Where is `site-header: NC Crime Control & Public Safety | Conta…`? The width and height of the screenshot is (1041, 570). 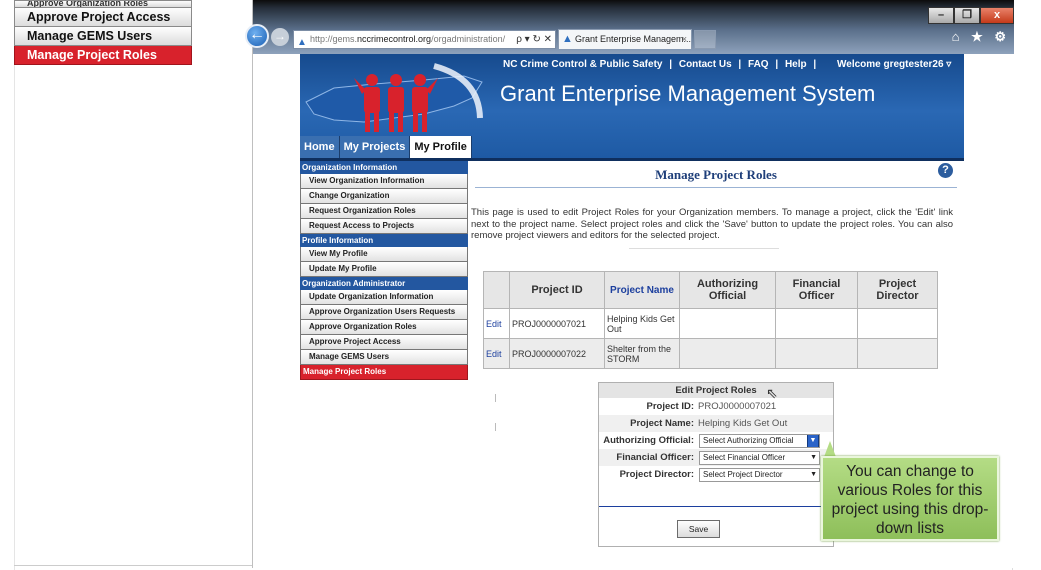
site-header: NC Crime Control & Public Safety | Conta… is located at coordinates (632, 106).